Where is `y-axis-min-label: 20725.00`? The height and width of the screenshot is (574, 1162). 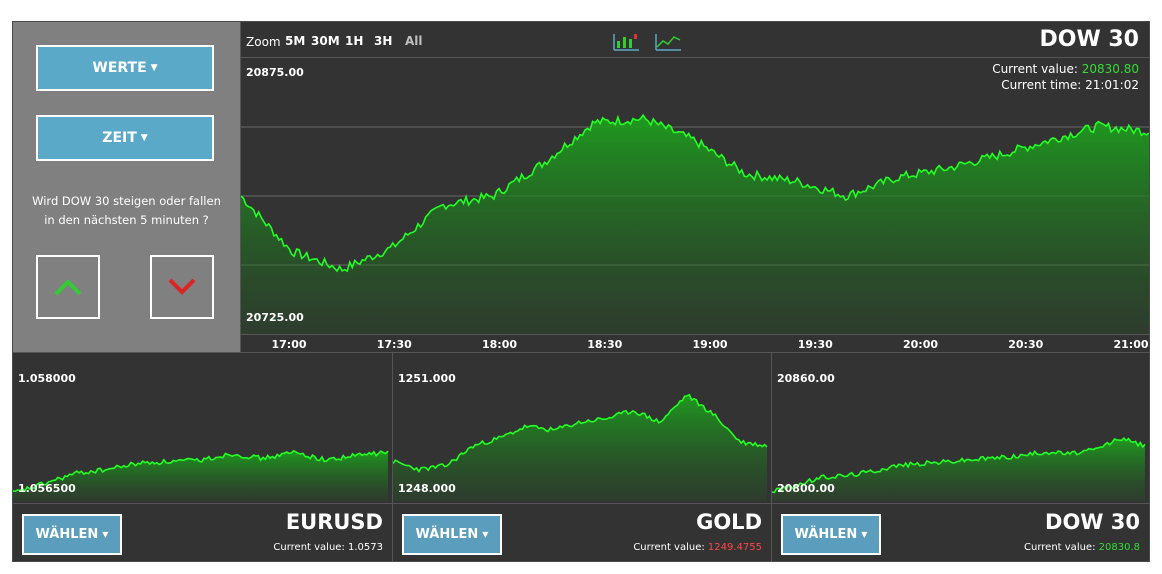
y-axis-min-label: 20725.00 is located at coordinates (275, 317).